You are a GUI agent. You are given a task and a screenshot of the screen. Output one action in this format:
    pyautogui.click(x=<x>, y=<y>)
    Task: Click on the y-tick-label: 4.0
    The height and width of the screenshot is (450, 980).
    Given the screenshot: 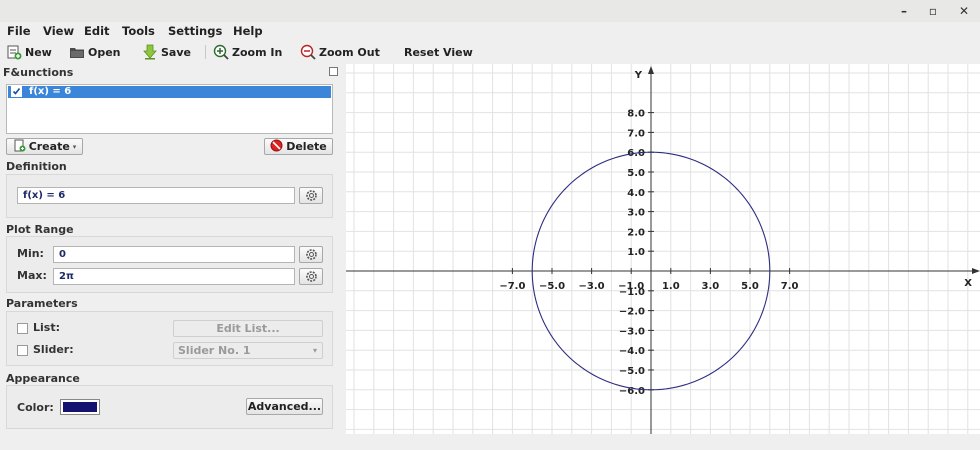 What is the action you would take?
    pyautogui.click(x=636, y=193)
    